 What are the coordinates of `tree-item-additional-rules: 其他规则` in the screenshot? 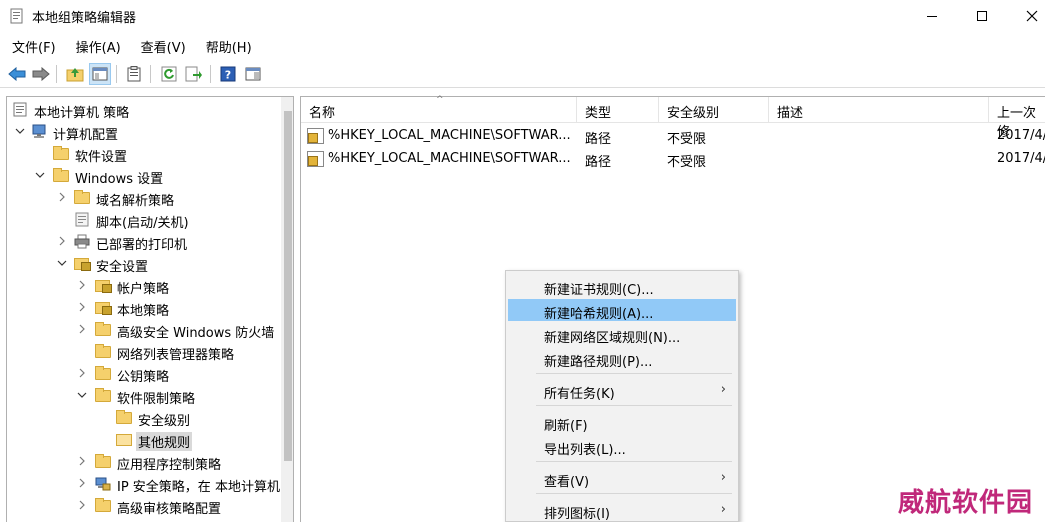 It's located at (144, 440).